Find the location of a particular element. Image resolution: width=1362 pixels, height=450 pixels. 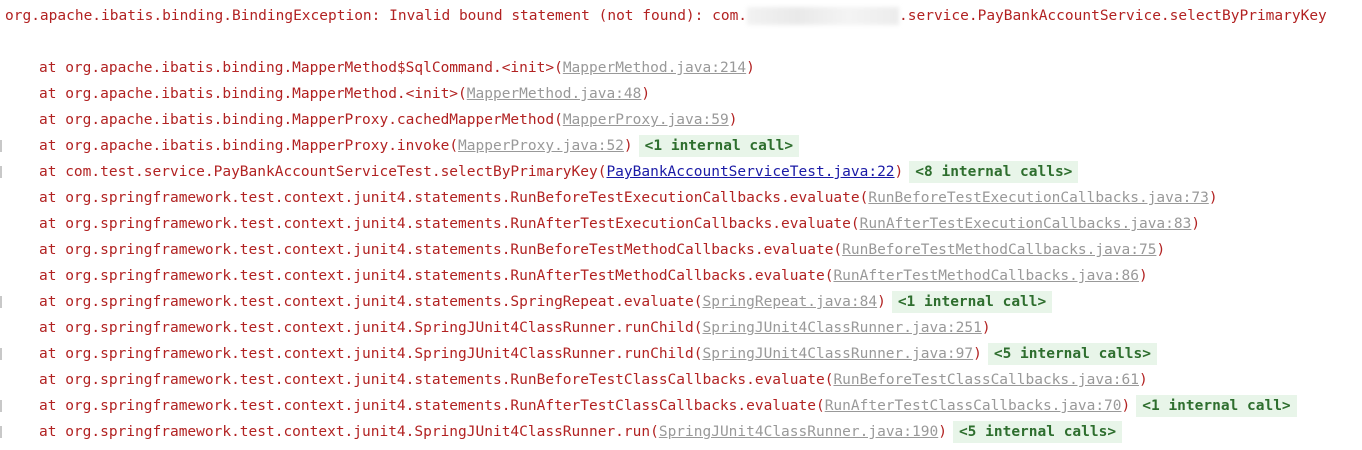

source-link: SpringJUnit4ClassRunner.java:251 is located at coordinates (841, 328).